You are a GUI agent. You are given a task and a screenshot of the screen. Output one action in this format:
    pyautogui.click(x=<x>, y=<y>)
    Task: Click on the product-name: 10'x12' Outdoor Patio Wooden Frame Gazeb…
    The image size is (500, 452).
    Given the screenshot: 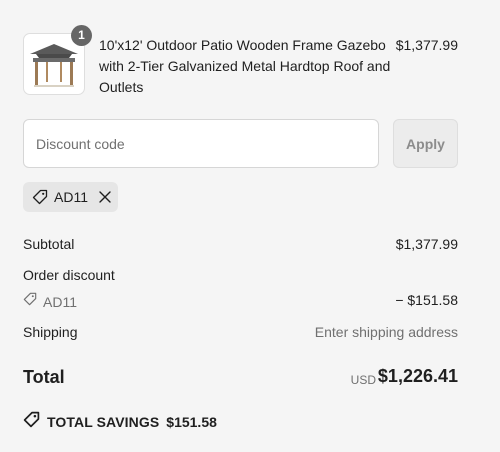 What is the action you would take?
    pyautogui.click(x=245, y=66)
    